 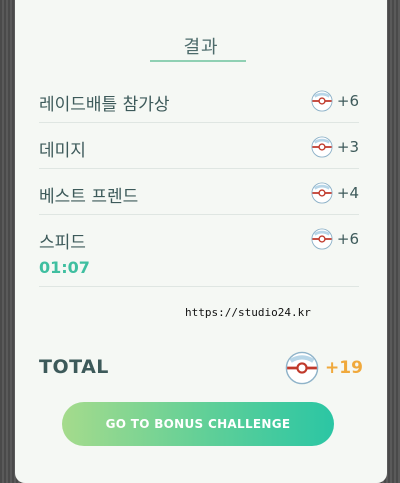 What do you see at coordinates (347, 193) in the screenshot?
I see `row-value: +4` at bounding box center [347, 193].